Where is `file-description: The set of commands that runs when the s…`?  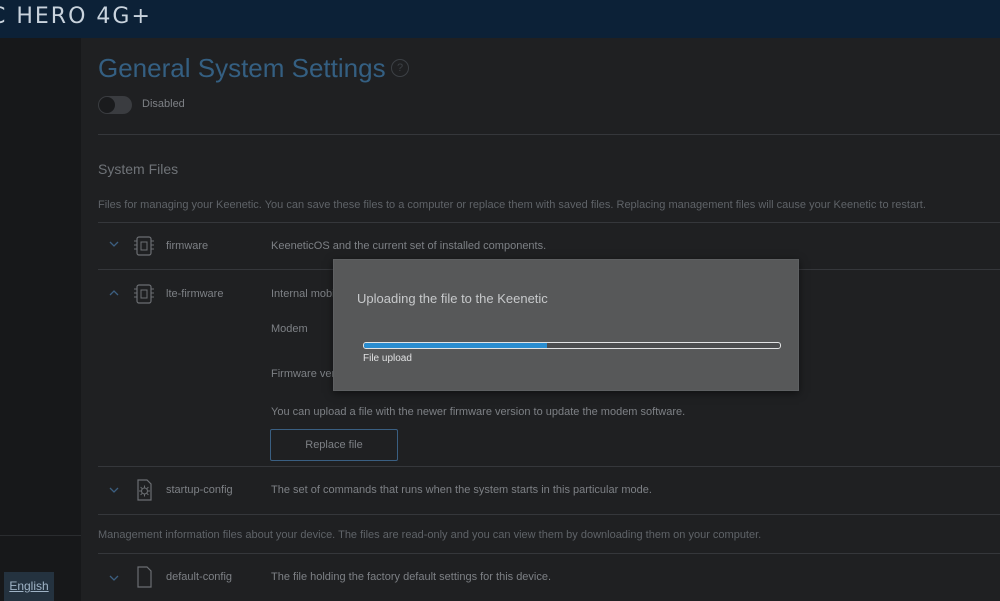 file-description: The set of commands that runs when the s… is located at coordinates (461, 490).